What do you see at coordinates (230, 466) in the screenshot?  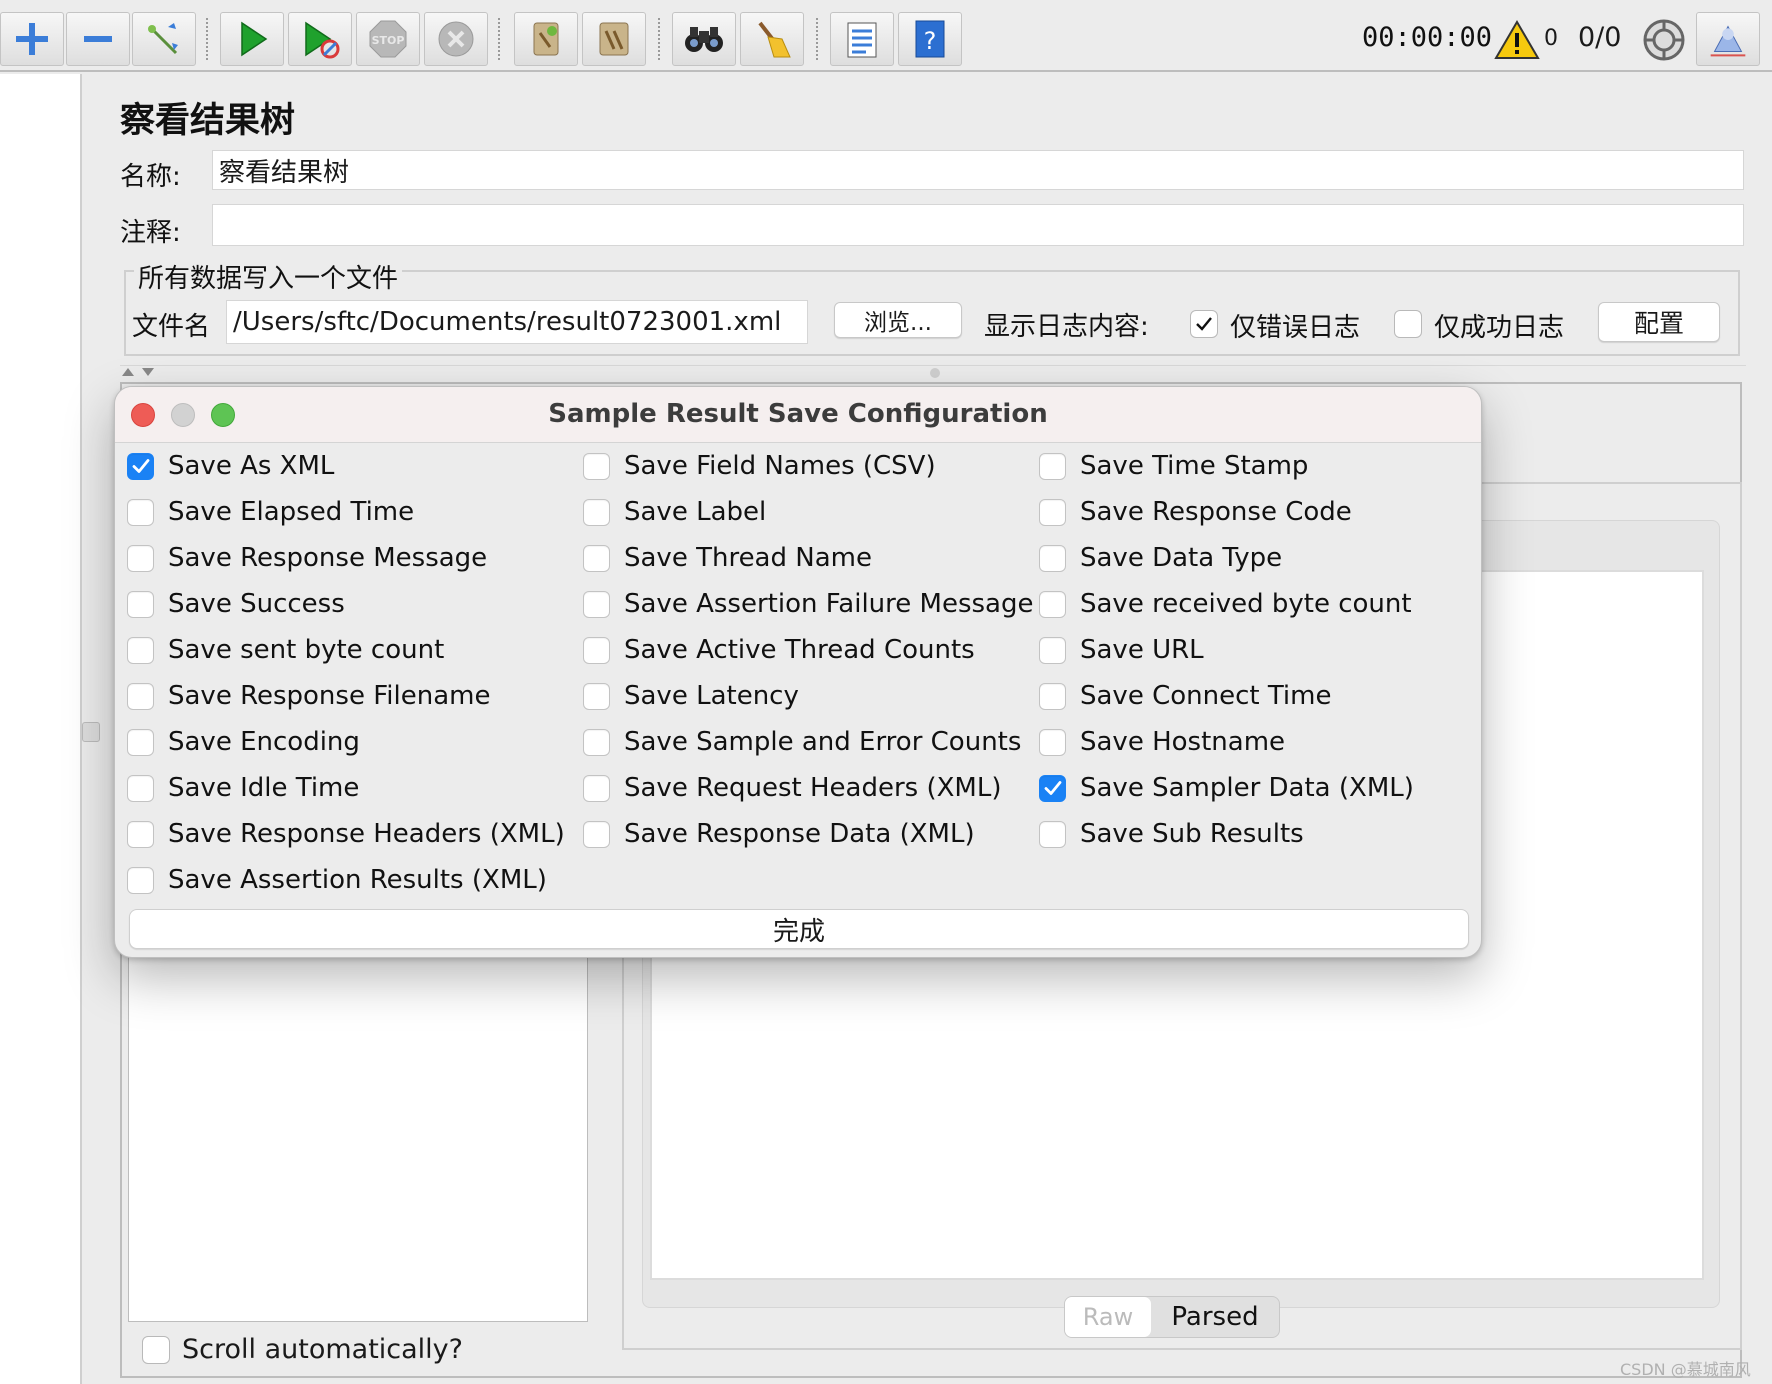 I see `option-save-as-xml: Save As XML` at bounding box center [230, 466].